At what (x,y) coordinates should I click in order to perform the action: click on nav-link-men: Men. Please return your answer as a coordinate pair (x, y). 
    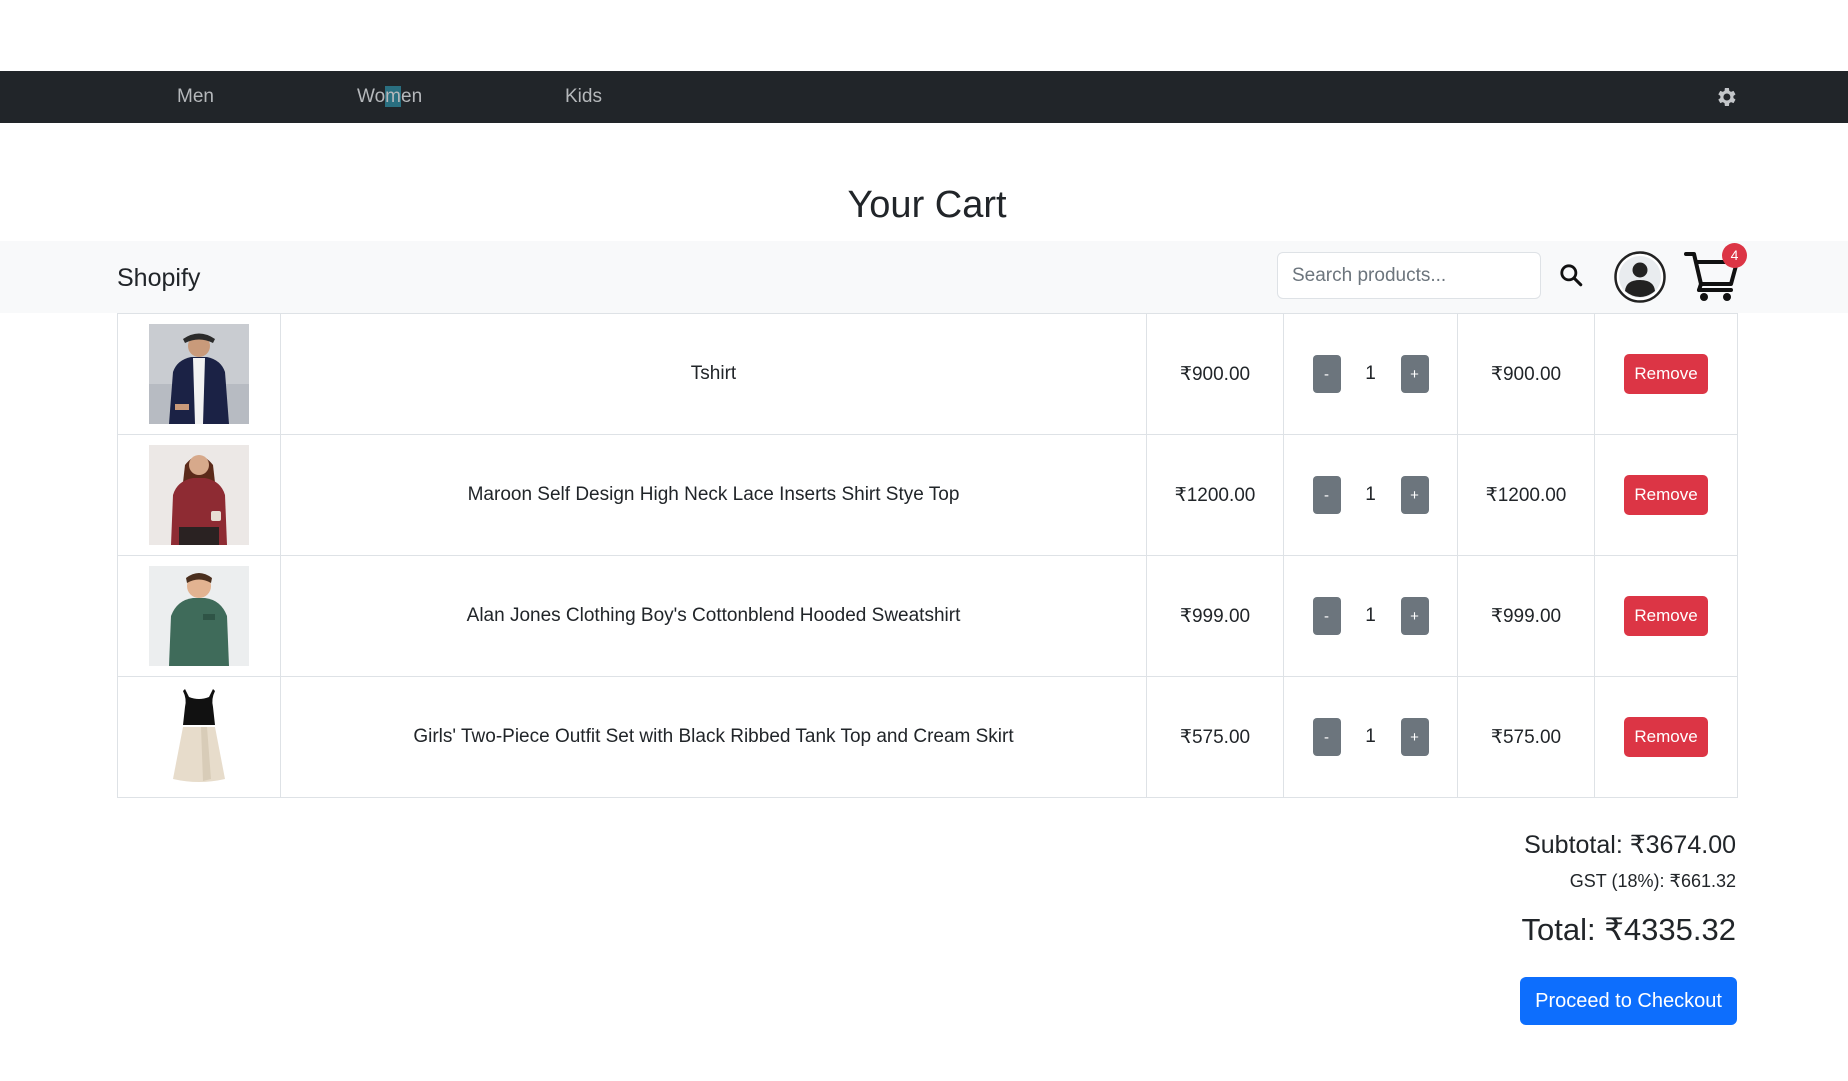
    Looking at the image, I should click on (195, 97).